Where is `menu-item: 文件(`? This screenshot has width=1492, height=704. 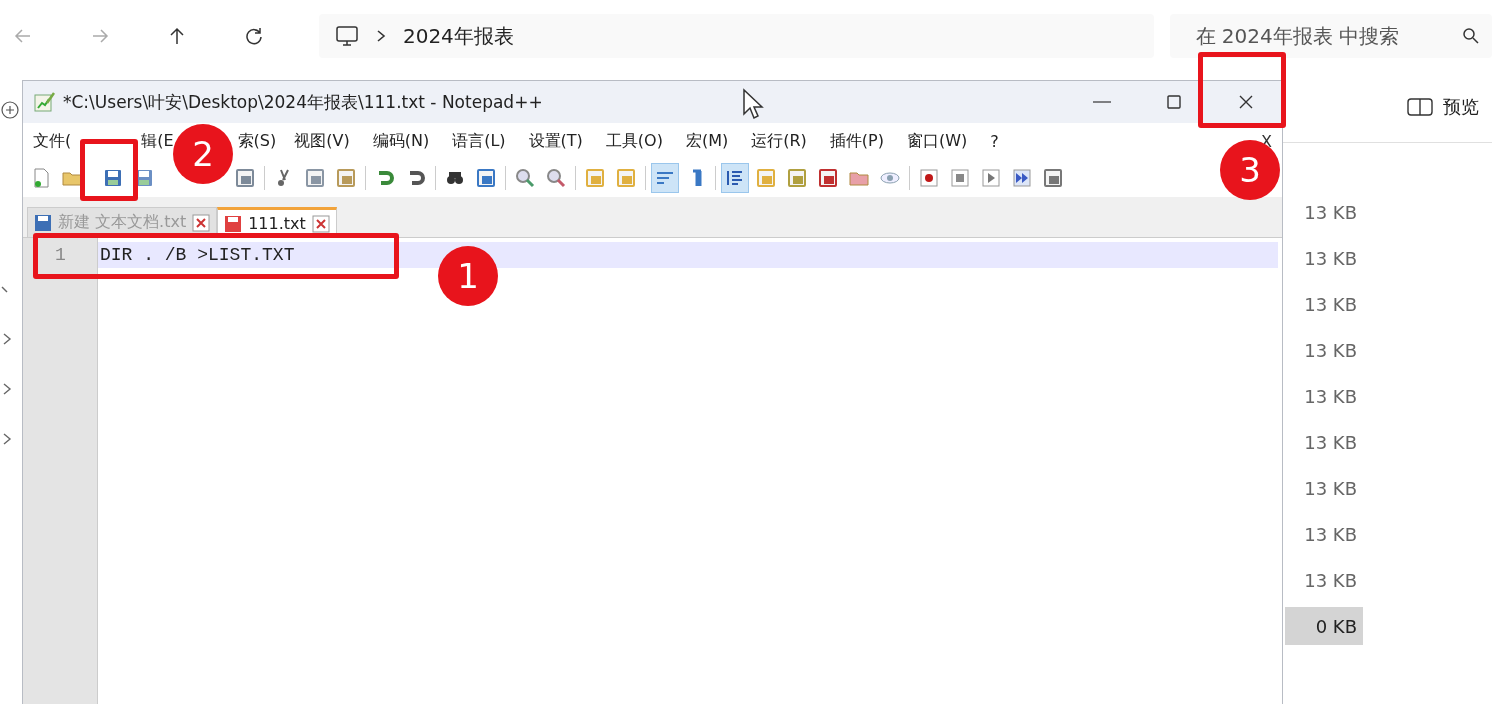 menu-item: 文件( is located at coordinates (52, 141).